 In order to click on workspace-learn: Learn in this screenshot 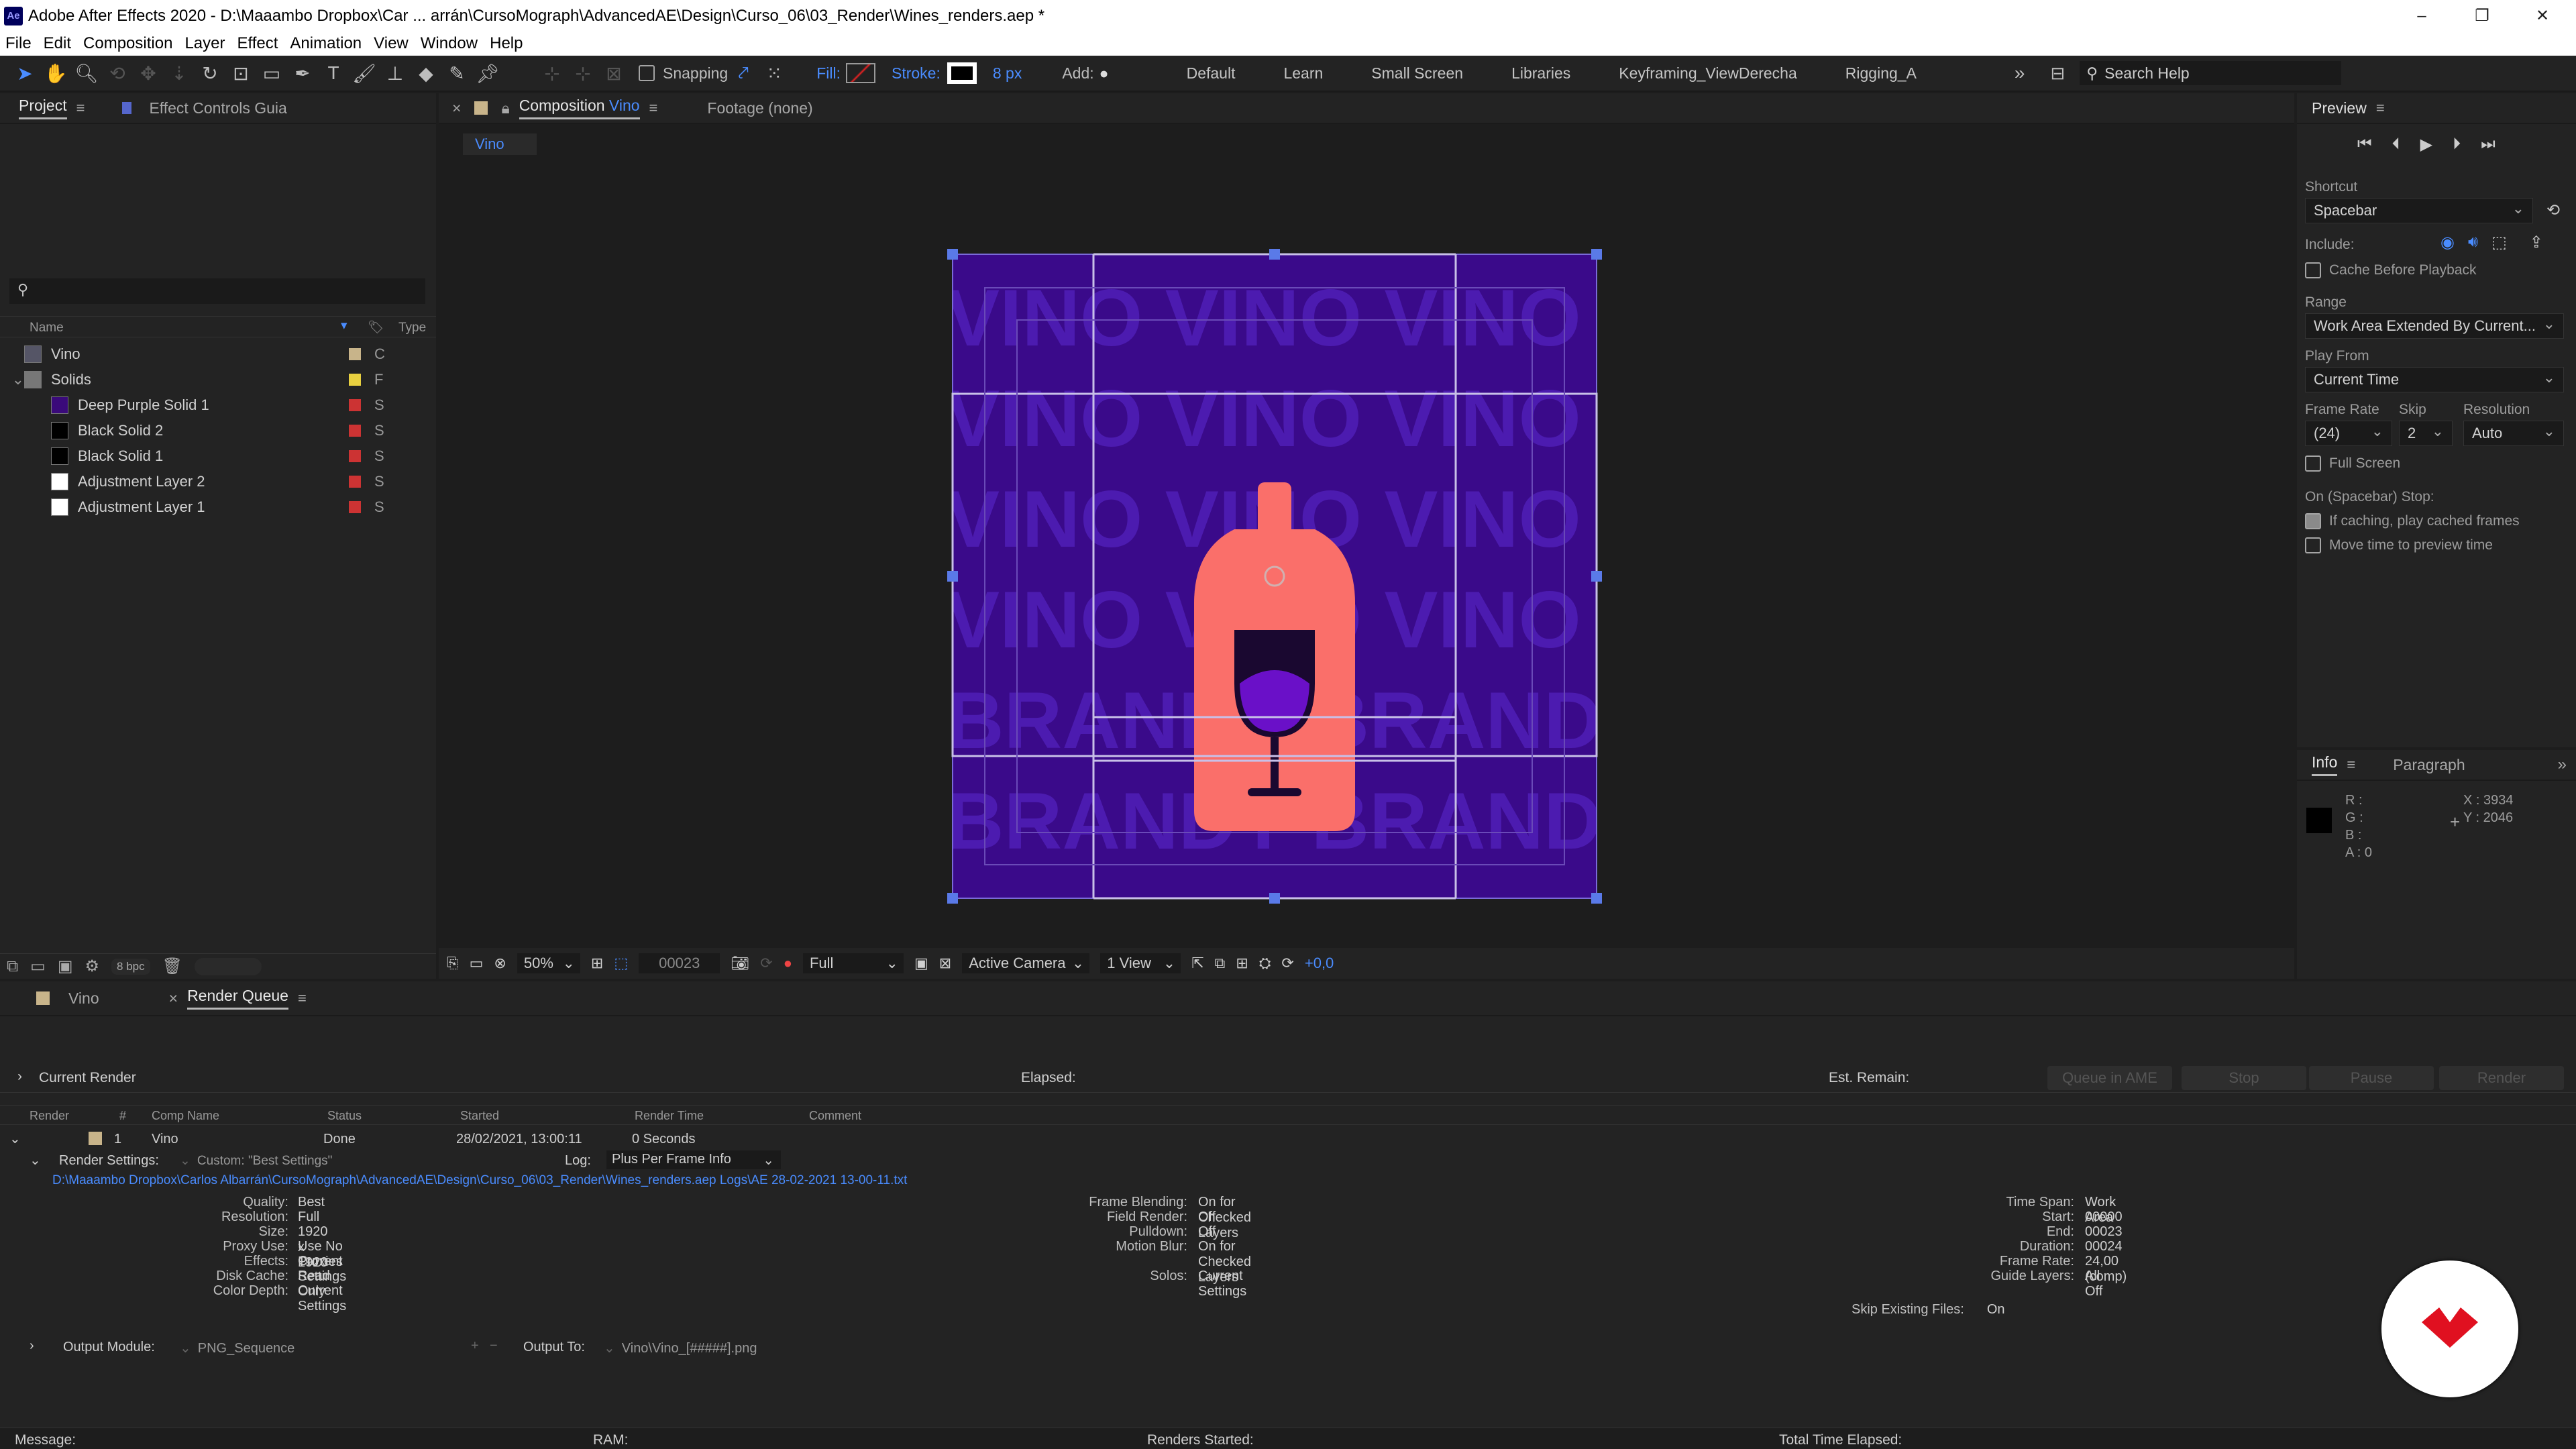, I will do `click(1303, 73)`.